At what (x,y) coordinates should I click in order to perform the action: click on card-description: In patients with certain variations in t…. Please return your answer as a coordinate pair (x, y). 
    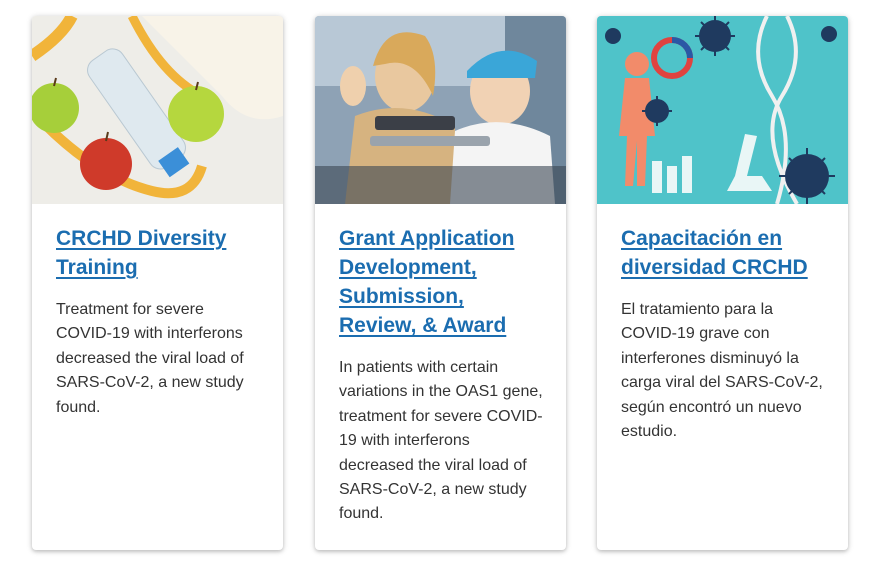
    Looking at the image, I should click on (441, 441).